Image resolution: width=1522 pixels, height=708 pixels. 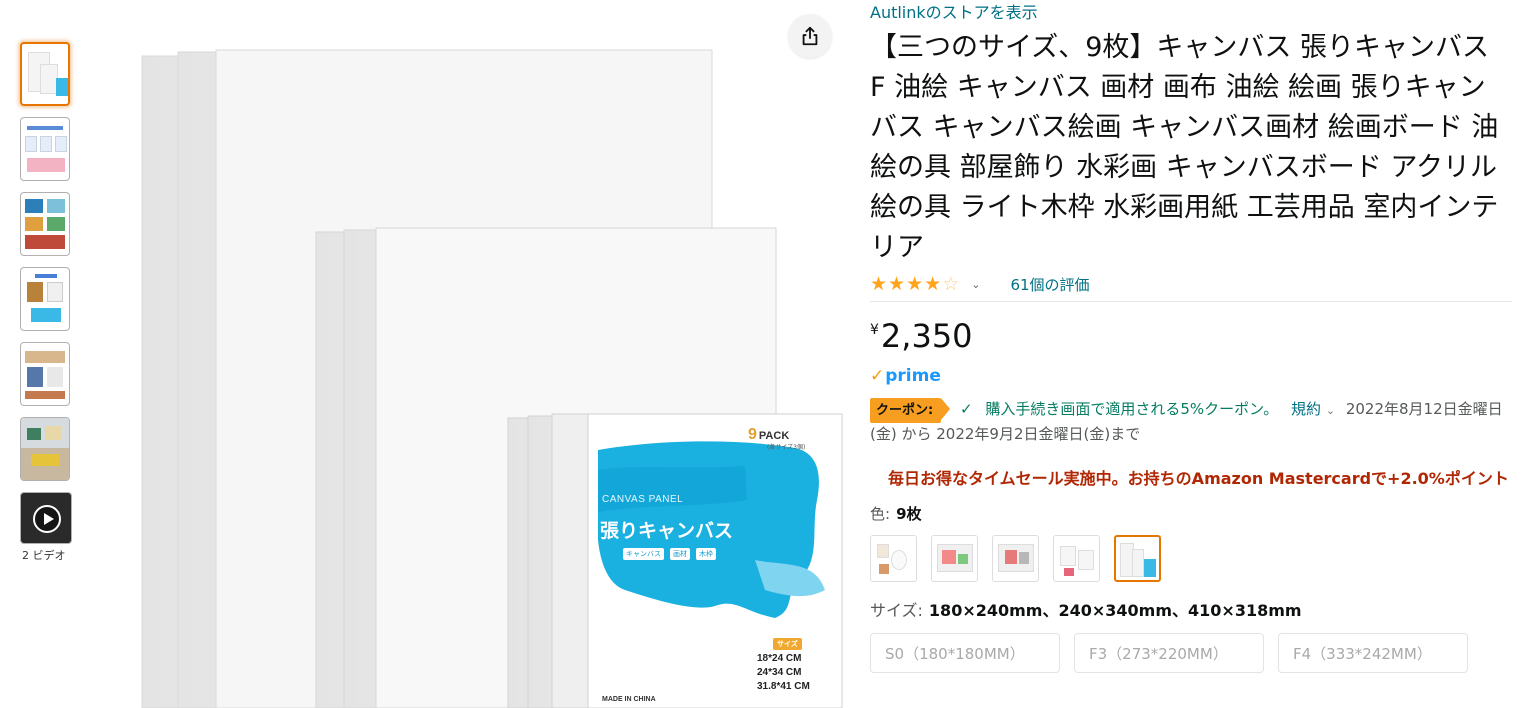 What do you see at coordinates (783, 686) in the screenshot?
I see `package-size-3: 31.8*41 CM` at bounding box center [783, 686].